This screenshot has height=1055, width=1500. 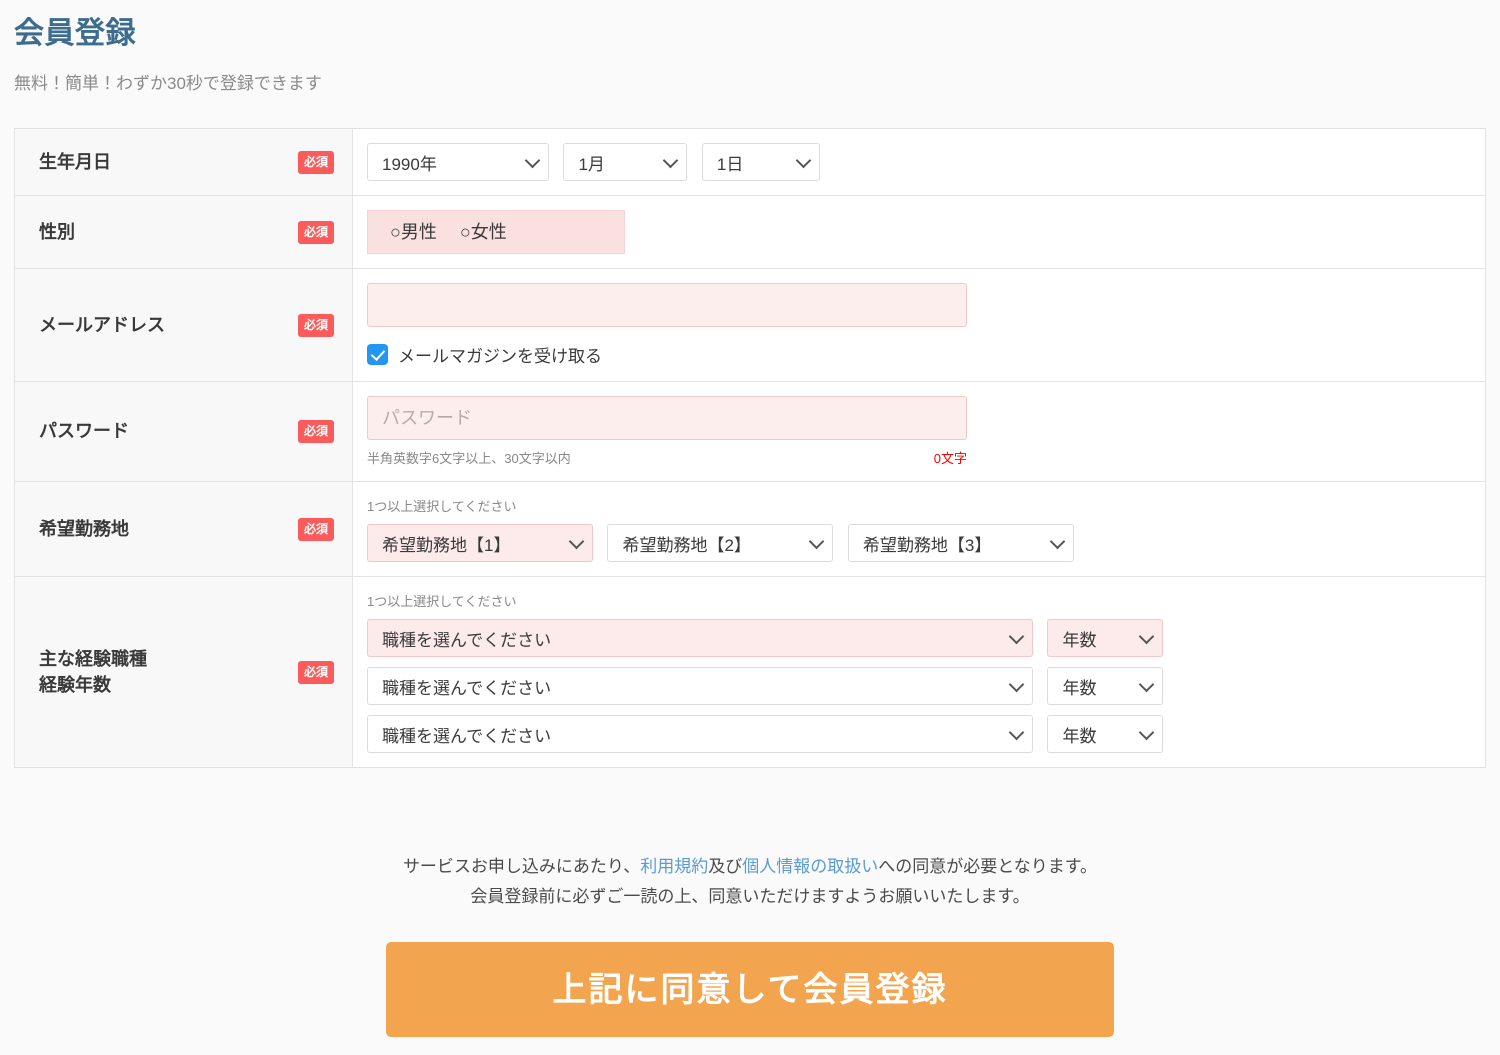 I want to click on form-row-email: メールアドレス 必須 メールマガジンを受け取る, so click(x=750, y=325).